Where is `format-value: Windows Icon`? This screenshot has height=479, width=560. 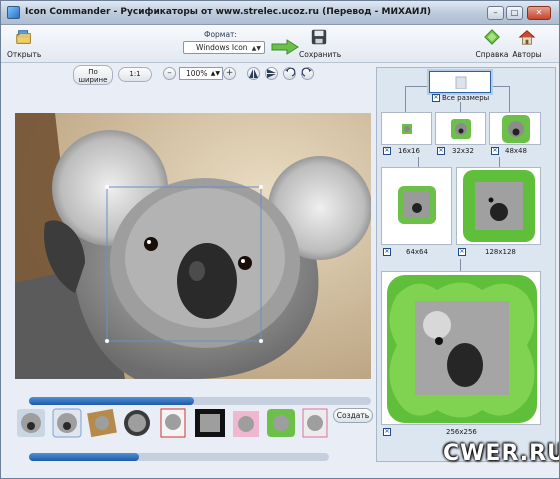 format-value: Windows Icon is located at coordinates (222, 47).